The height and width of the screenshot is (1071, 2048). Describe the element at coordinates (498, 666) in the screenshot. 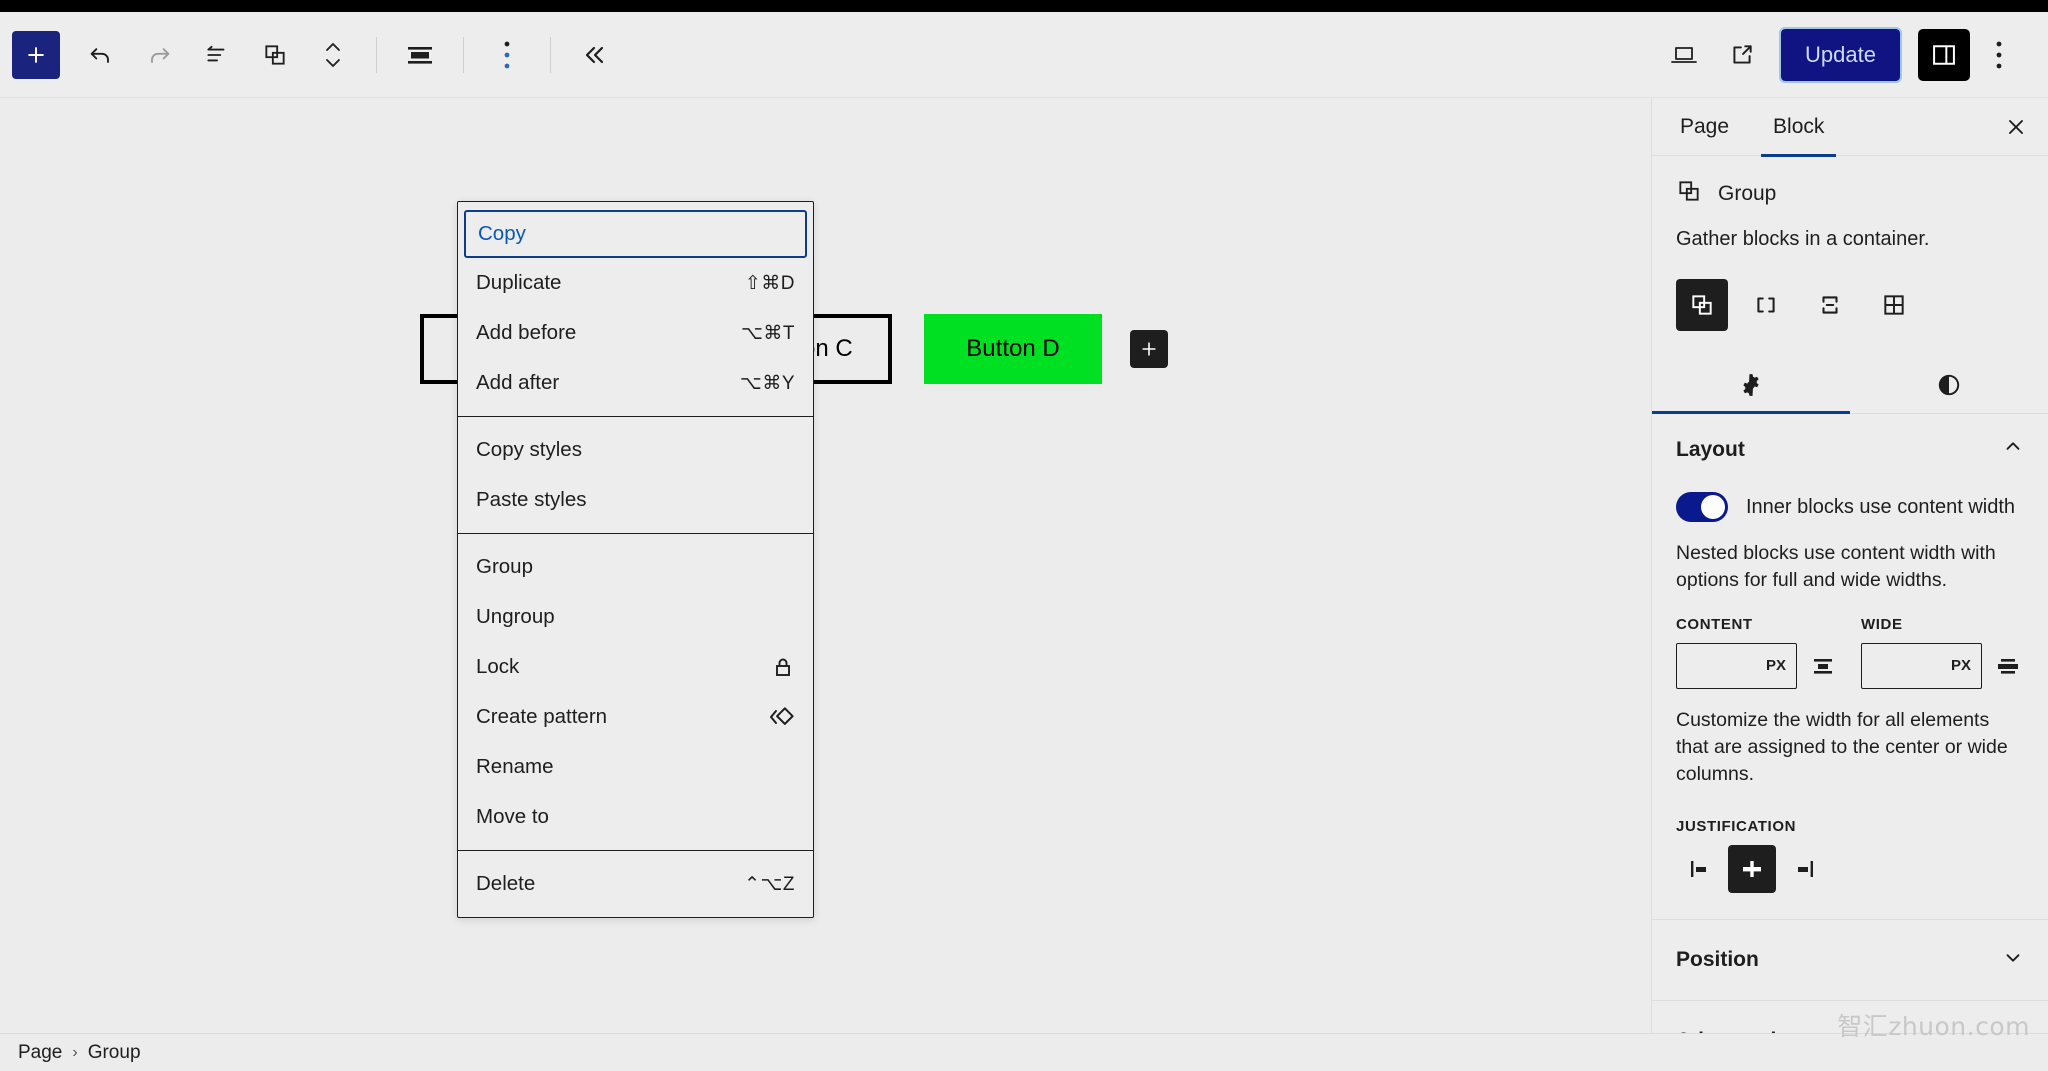

I see `menu-item-label: Lock` at that location.